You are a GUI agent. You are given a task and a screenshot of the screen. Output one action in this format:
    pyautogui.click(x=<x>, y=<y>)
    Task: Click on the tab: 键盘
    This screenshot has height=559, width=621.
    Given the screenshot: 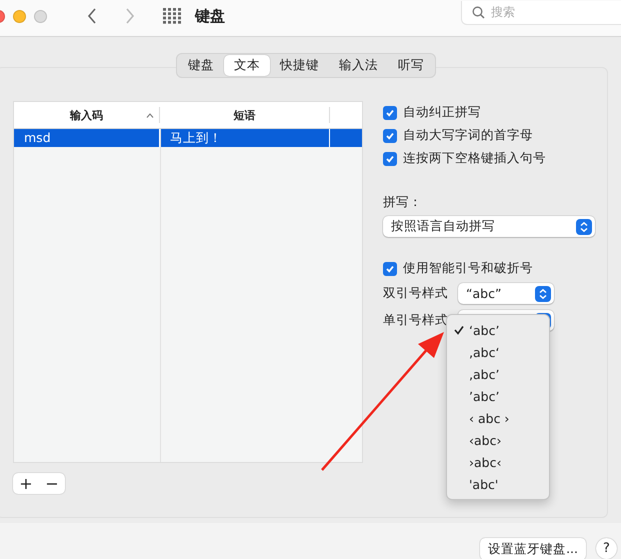 What is the action you would take?
    pyautogui.click(x=201, y=65)
    